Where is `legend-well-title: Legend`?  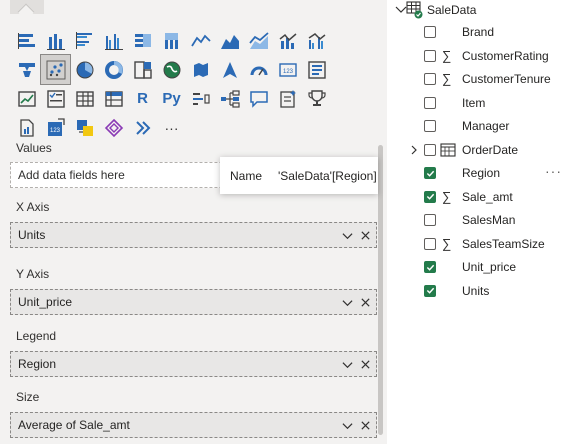 legend-well-title: Legend is located at coordinates (36, 336).